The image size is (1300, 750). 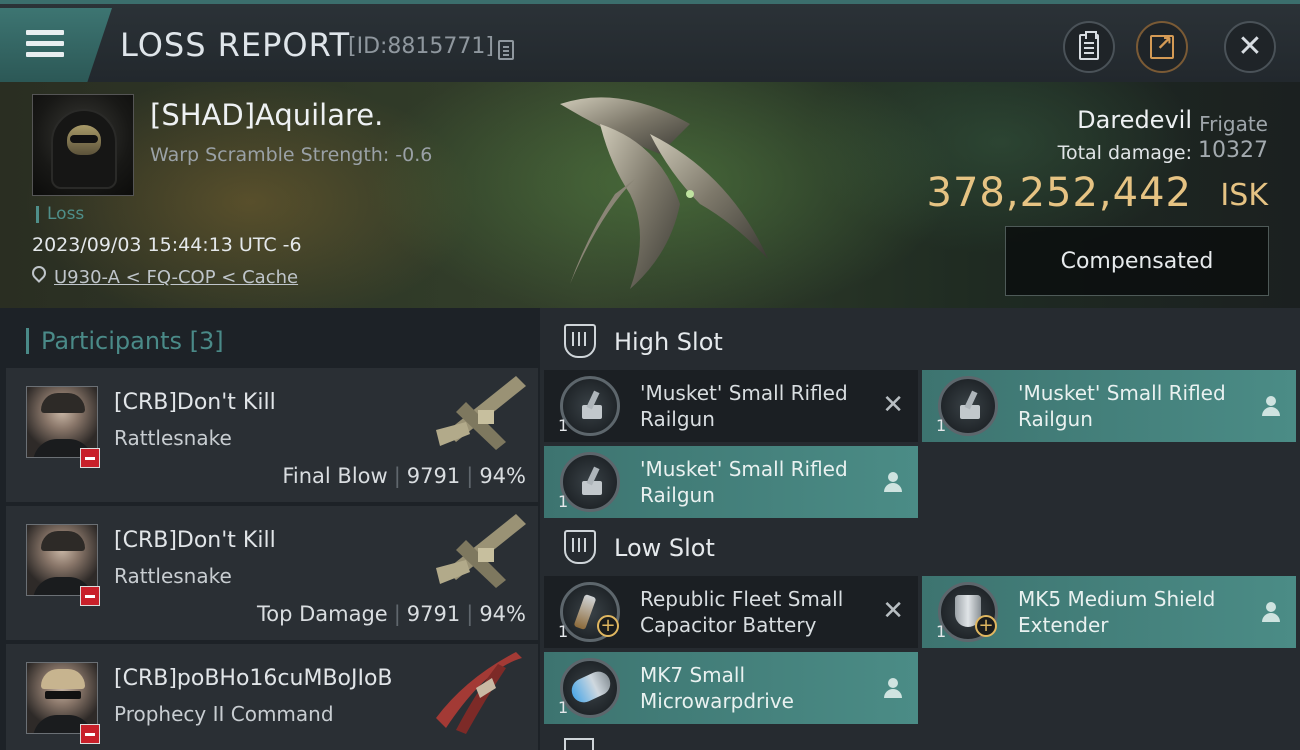 What do you see at coordinates (167, 245) in the screenshot?
I see `loss-datetime: 2023/09/03 15:44:13 UTC -6` at bounding box center [167, 245].